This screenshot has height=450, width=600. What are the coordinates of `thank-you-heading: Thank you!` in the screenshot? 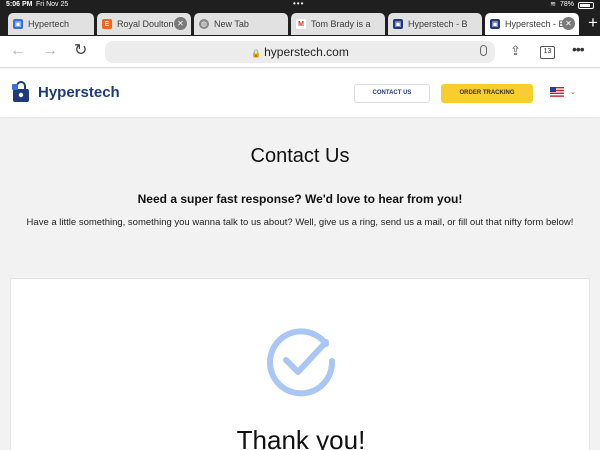 It's located at (301, 437).